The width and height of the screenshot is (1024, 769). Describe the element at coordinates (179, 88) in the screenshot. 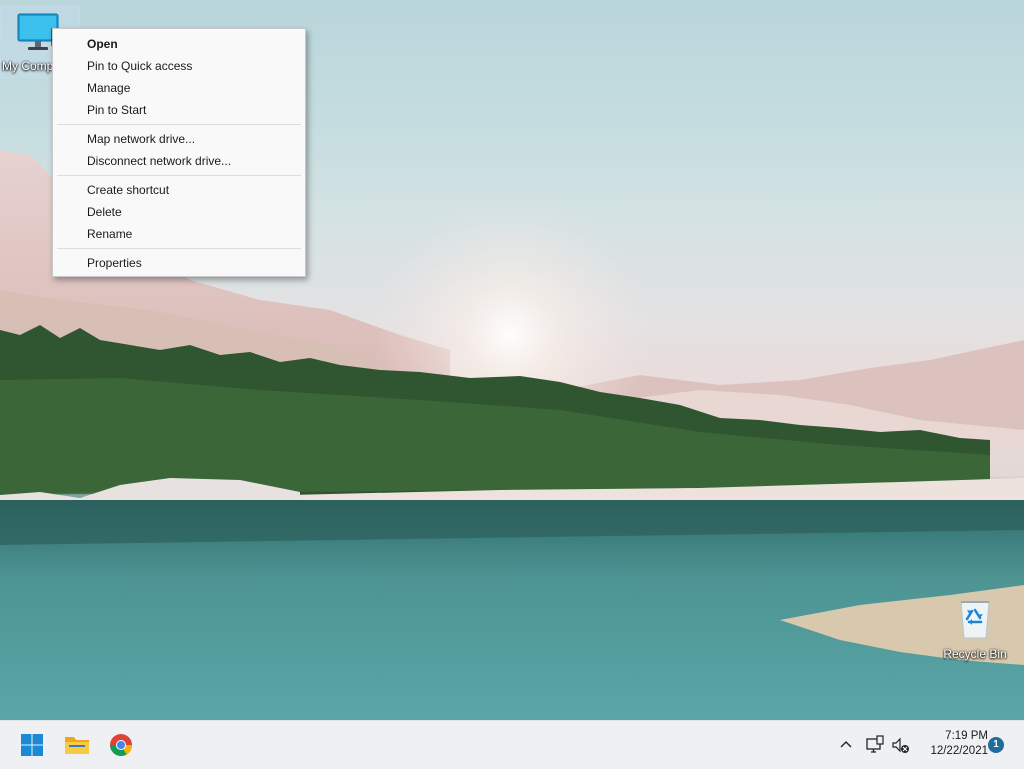

I see `menu-item-manage: Manage` at that location.